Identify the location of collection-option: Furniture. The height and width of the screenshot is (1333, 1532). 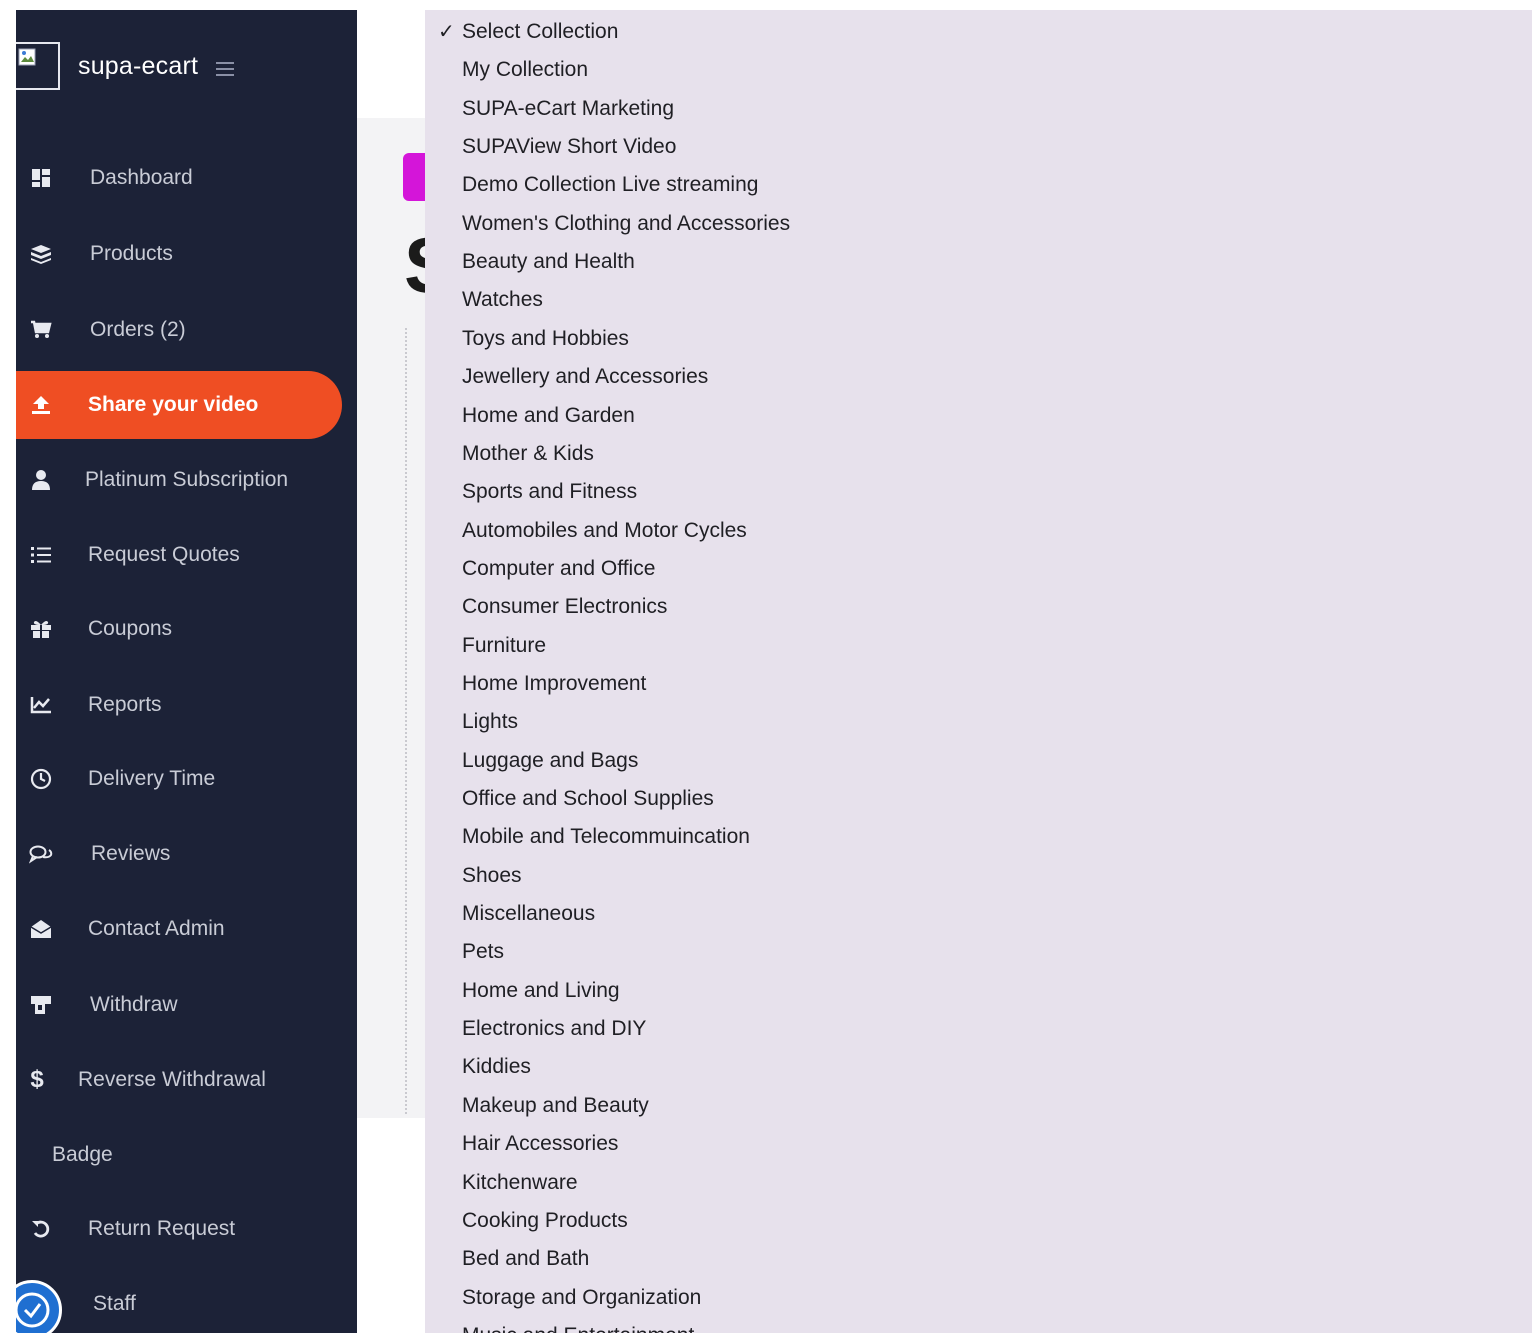
(504, 646).